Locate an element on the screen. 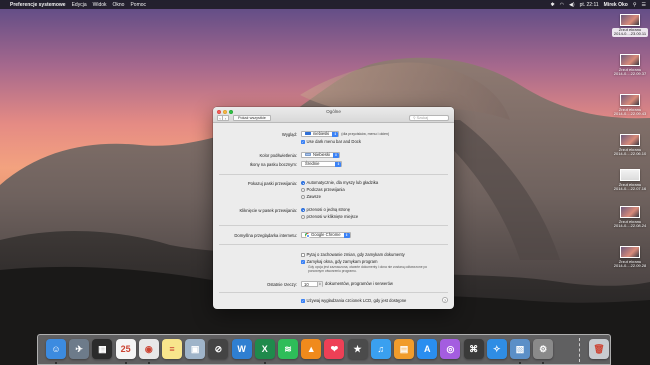 Image resolution: width=650 pixels, height=365 pixels. search-field: ⚲Szukaj is located at coordinates (429, 118).